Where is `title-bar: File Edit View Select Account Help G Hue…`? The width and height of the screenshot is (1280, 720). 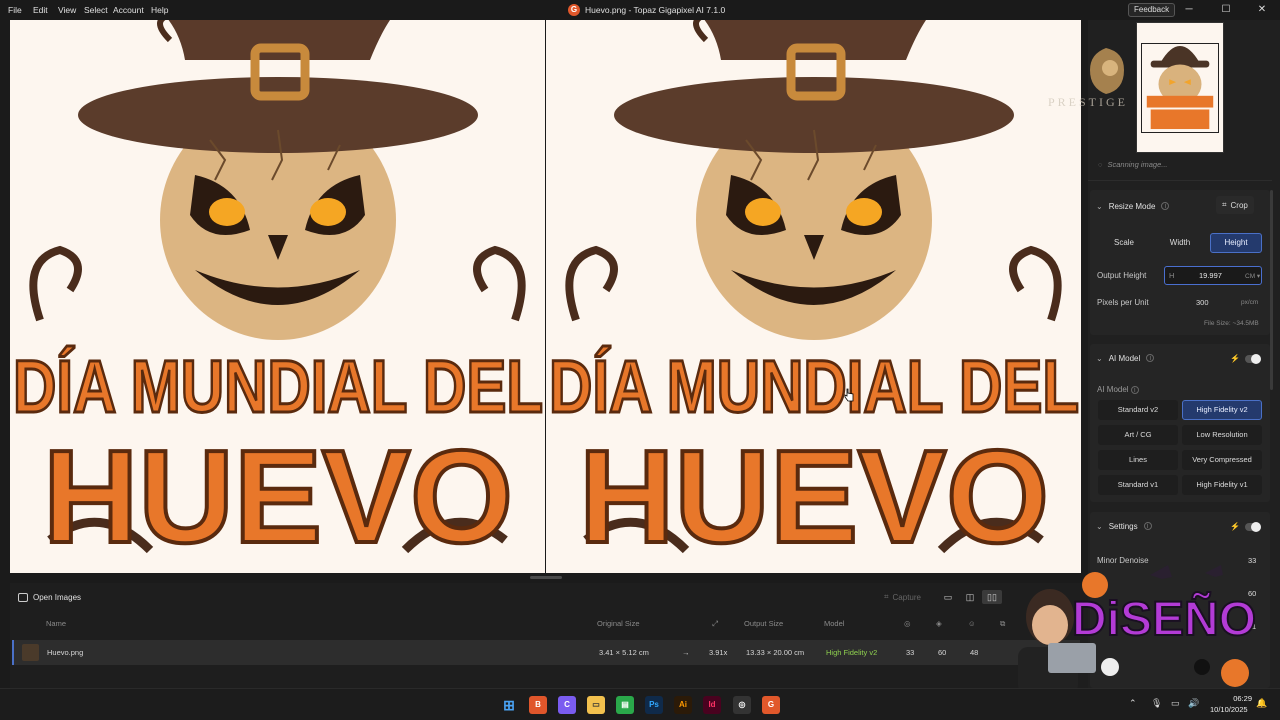 title-bar: File Edit View Select Account Help G Hue… is located at coordinates (640, 10).